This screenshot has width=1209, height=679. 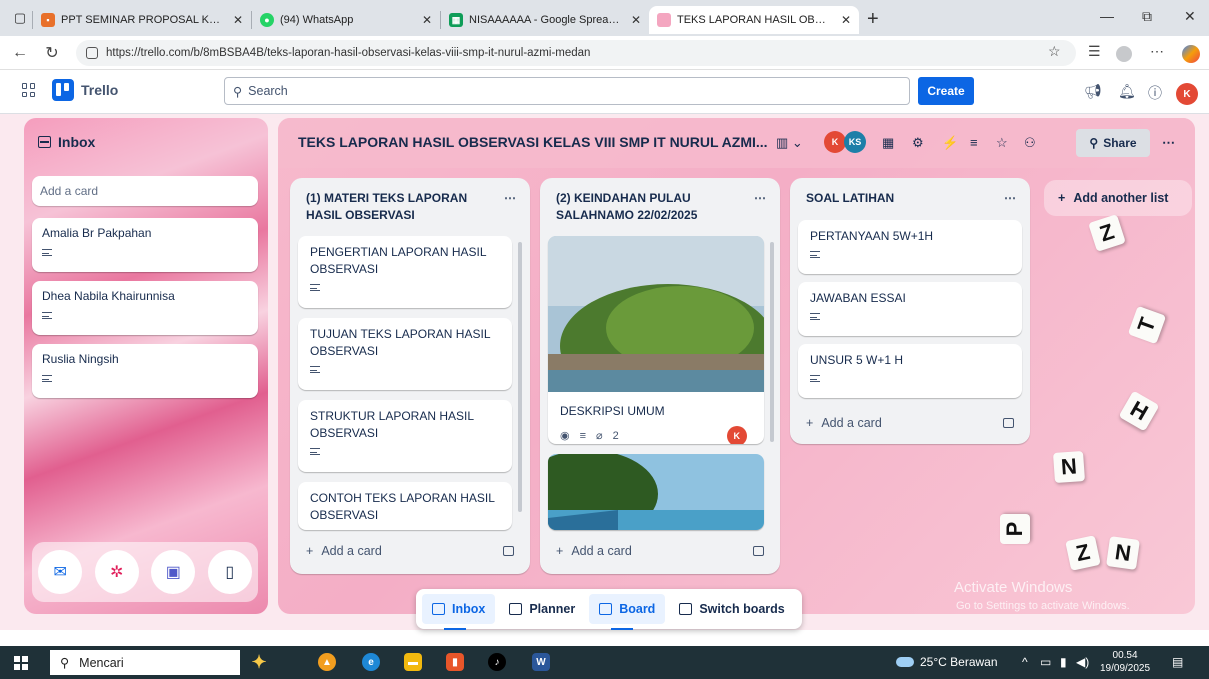 I want to click on windows-start-icon, so click(x=21, y=663).